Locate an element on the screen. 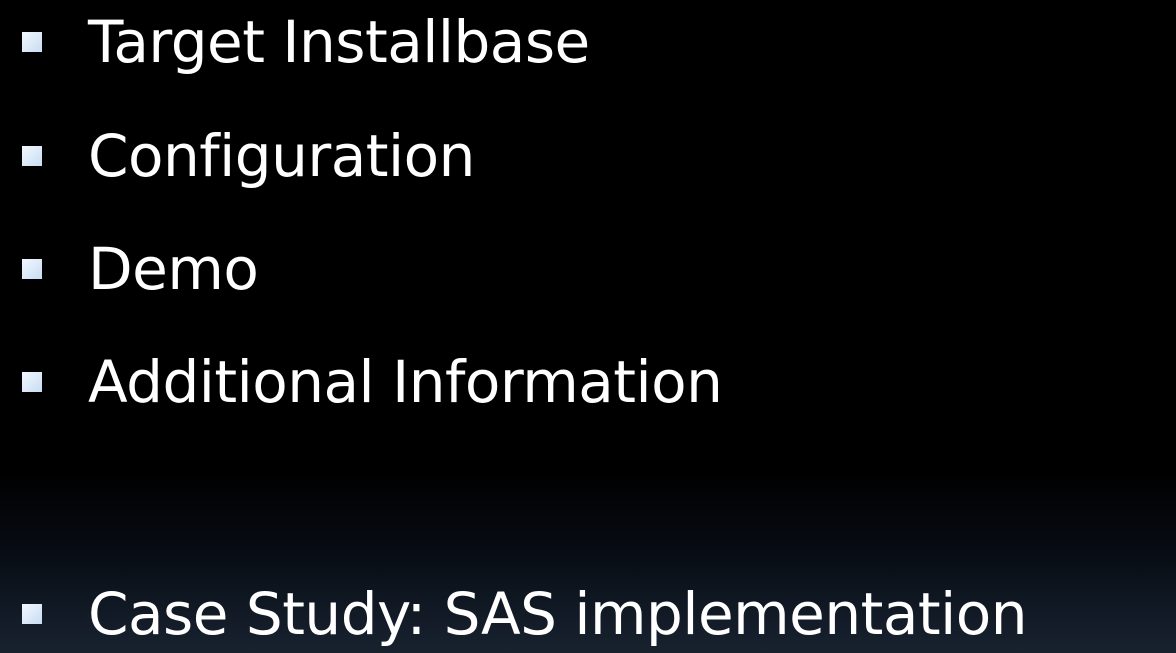 Image resolution: width=1176 pixels, height=653 pixels. bullet-item-configuration: Configuration is located at coordinates (248, 156).